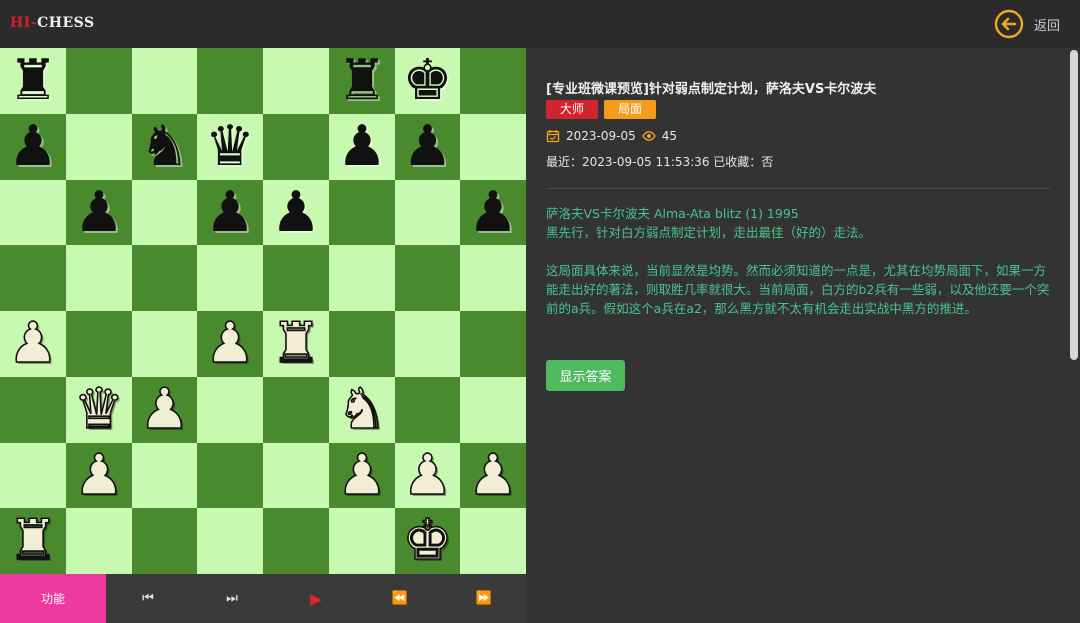 The image size is (1080, 623). I want to click on white-piece: ♞, so click(362, 410).